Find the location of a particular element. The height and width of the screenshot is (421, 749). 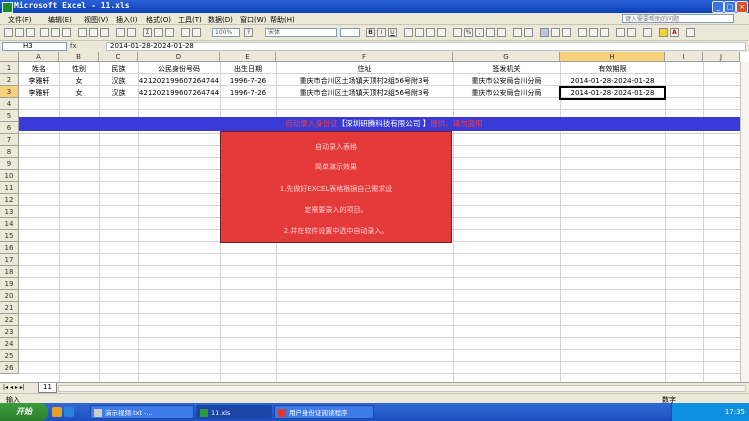

horizontal-scrollbar is located at coordinates (402, 388).